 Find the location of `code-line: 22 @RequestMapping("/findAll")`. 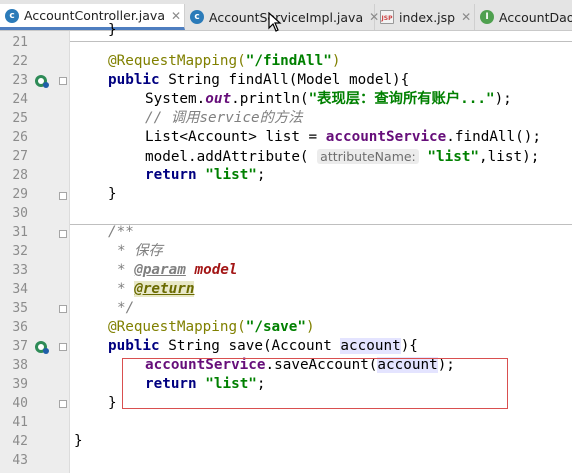

code-line: 22 @RequestMapping("/findAll") is located at coordinates (286, 61).